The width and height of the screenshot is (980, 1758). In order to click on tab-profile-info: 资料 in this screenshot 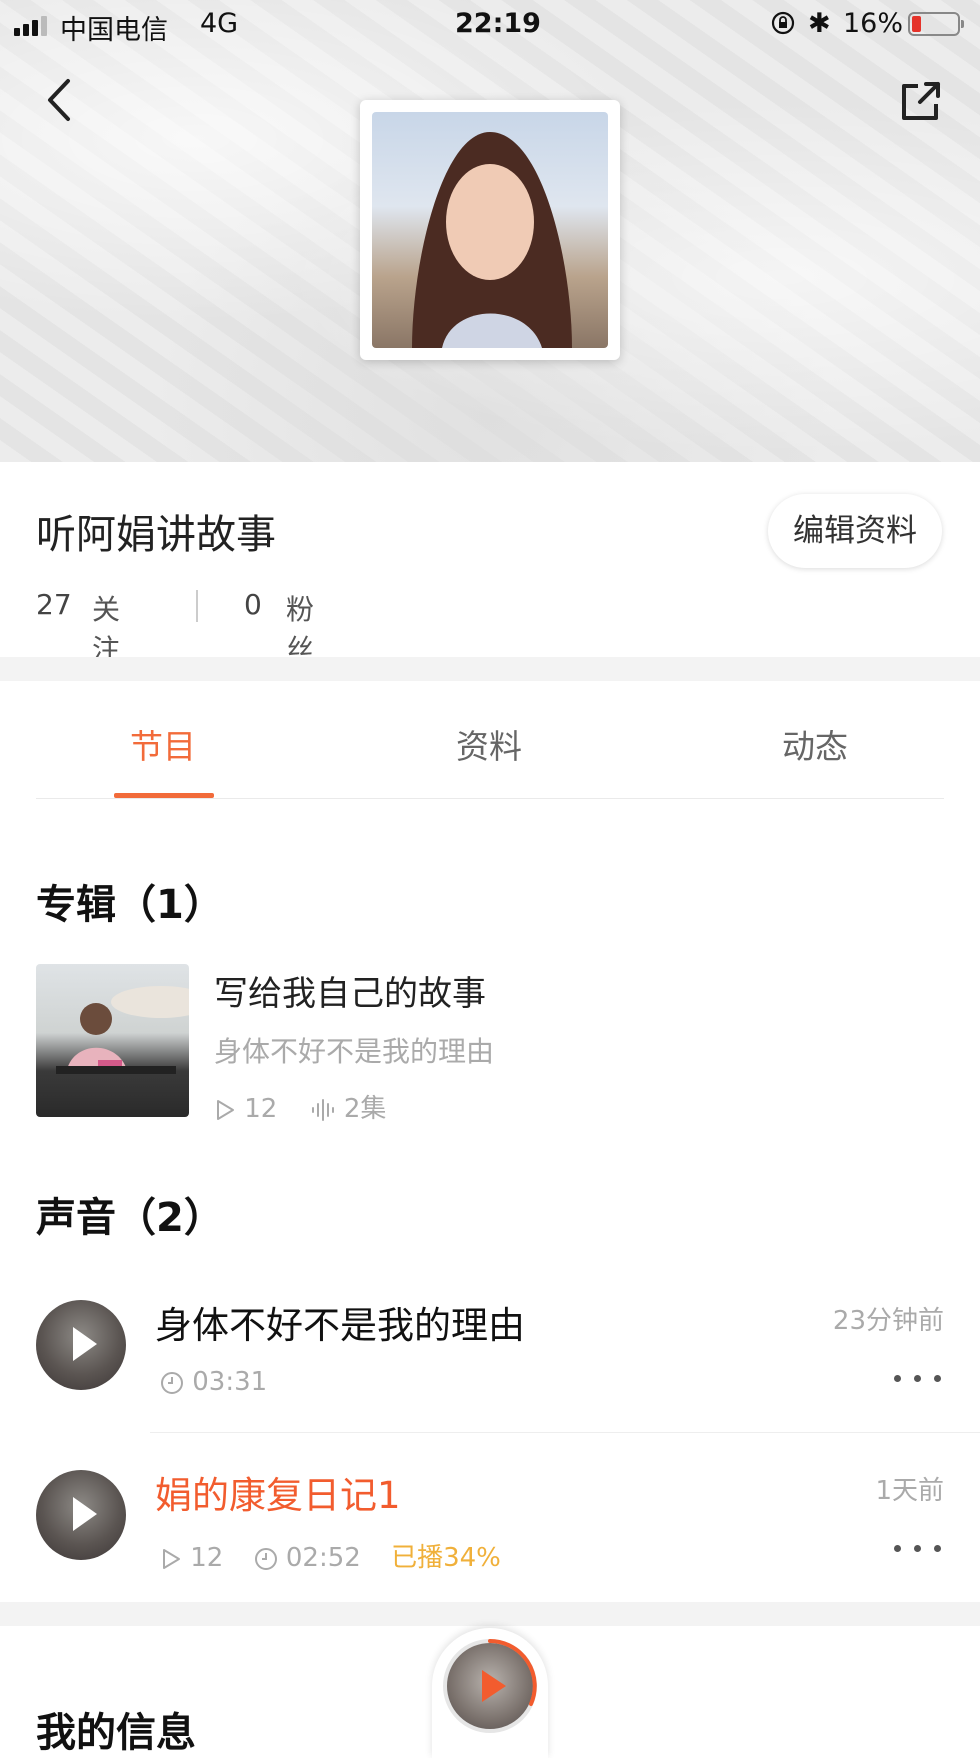, I will do `click(489, 744)`.